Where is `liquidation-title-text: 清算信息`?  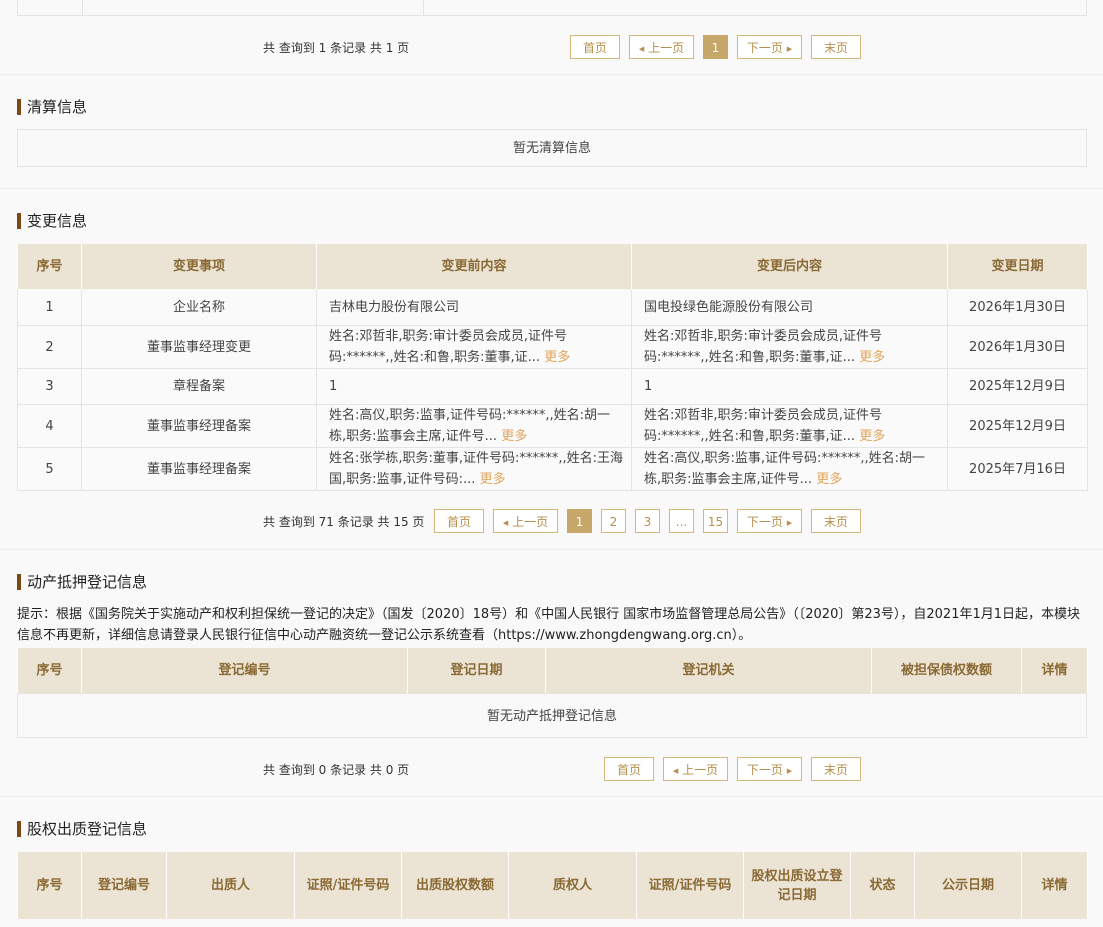
liquidation-title-text: 清算信息 is located at coordinates (57, 107).